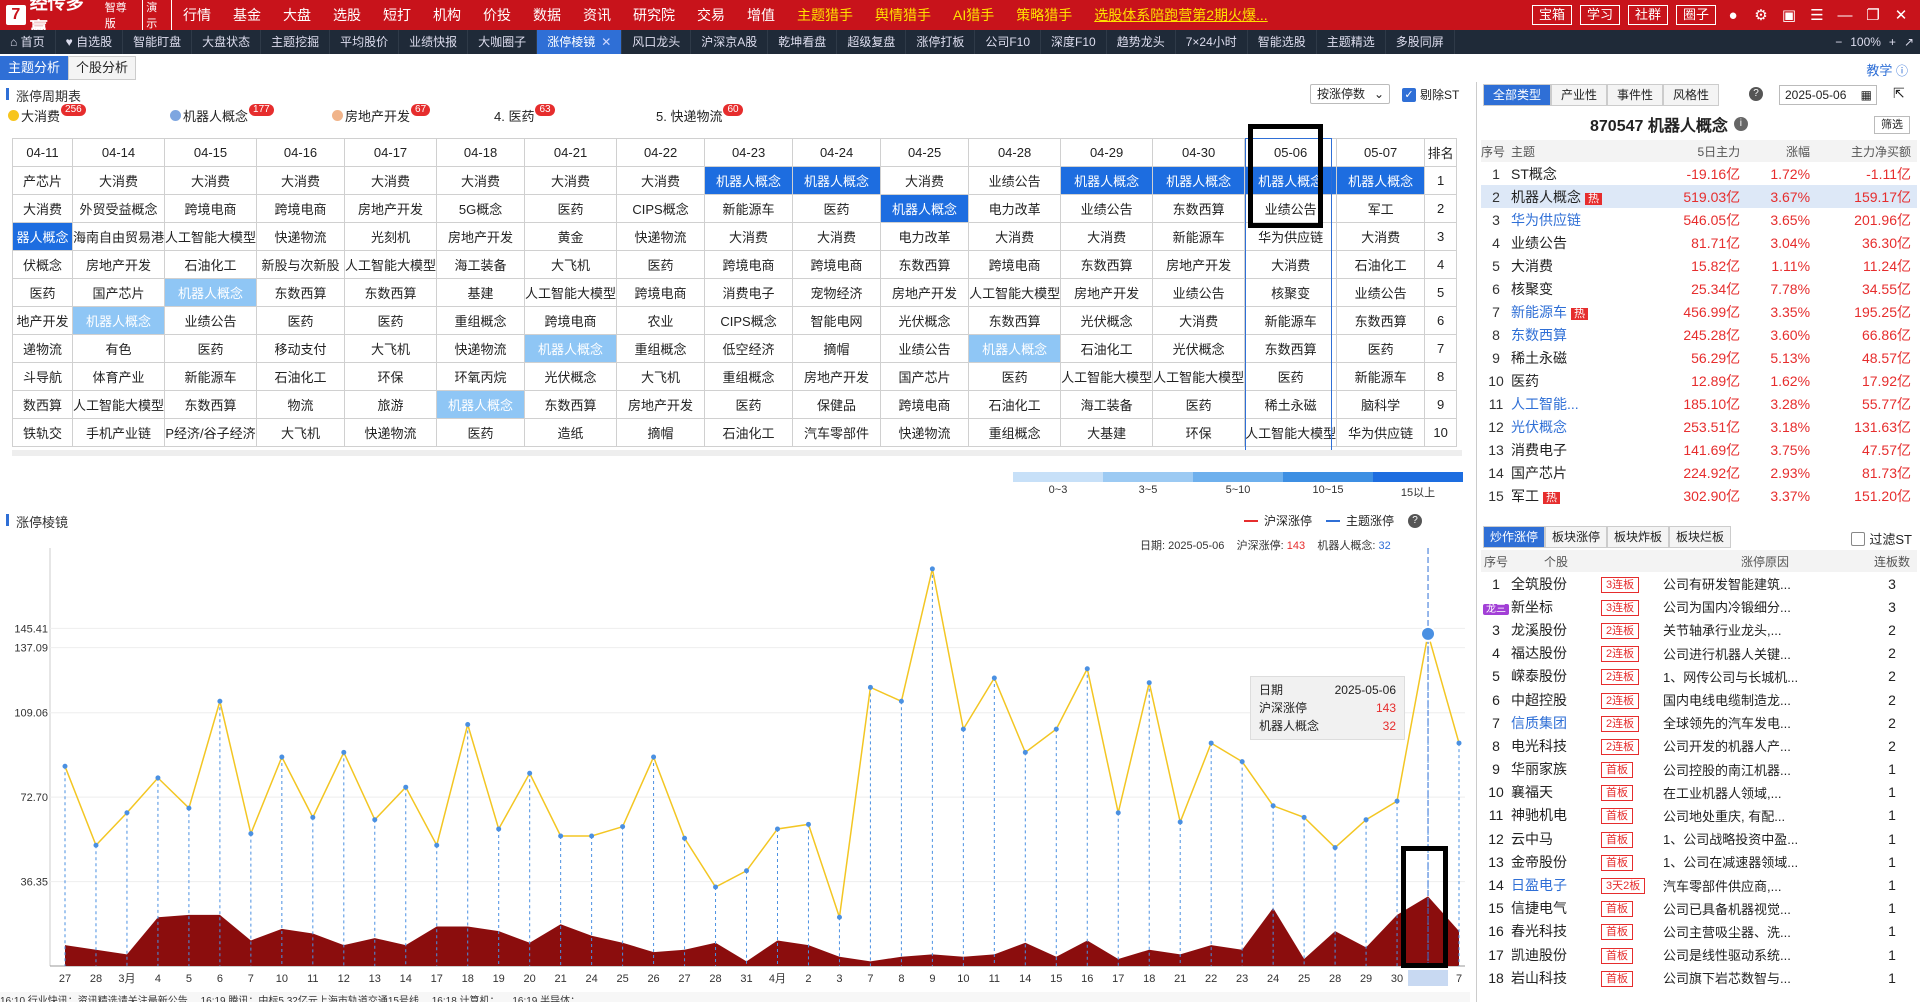 The width and height of the screenshot is (1920, 1002). I want to click on theme-cell: 数西算, so click(42, 404).